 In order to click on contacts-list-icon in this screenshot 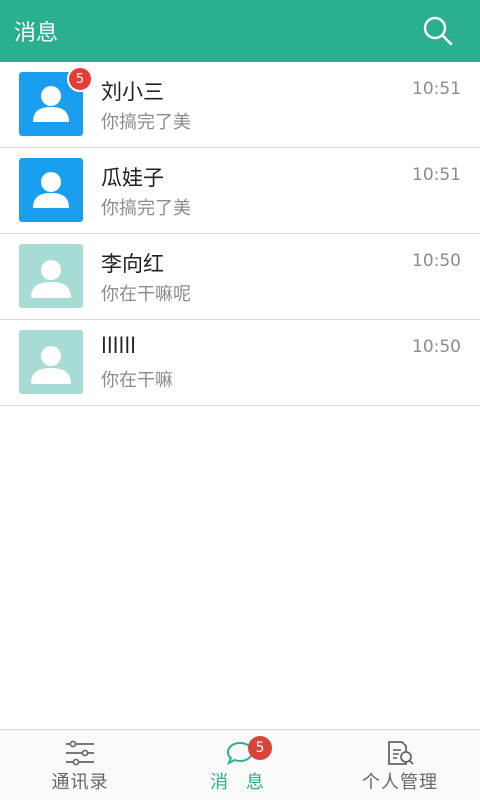, I will do `click(80, 753)`.